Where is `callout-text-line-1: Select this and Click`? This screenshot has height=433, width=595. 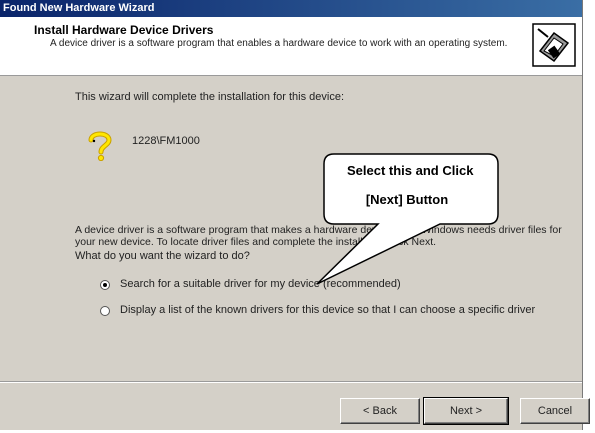
callout-text-line-1: Select this and Click is located at coordinates (410, 170).